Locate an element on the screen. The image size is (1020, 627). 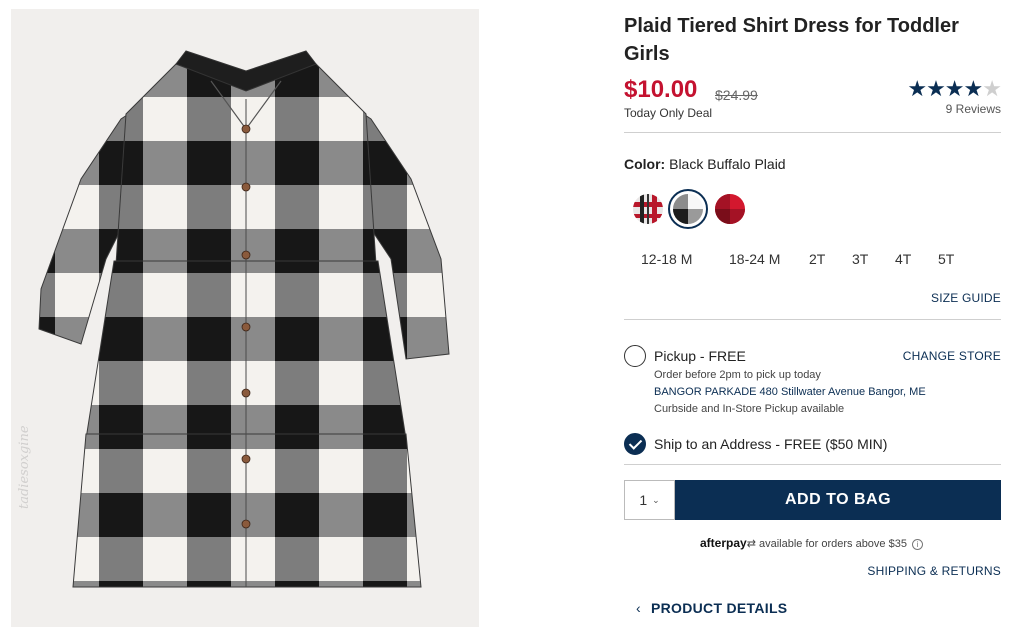
add-to-bag-button: ADD TO BAG is located at coordinates (838, 500).